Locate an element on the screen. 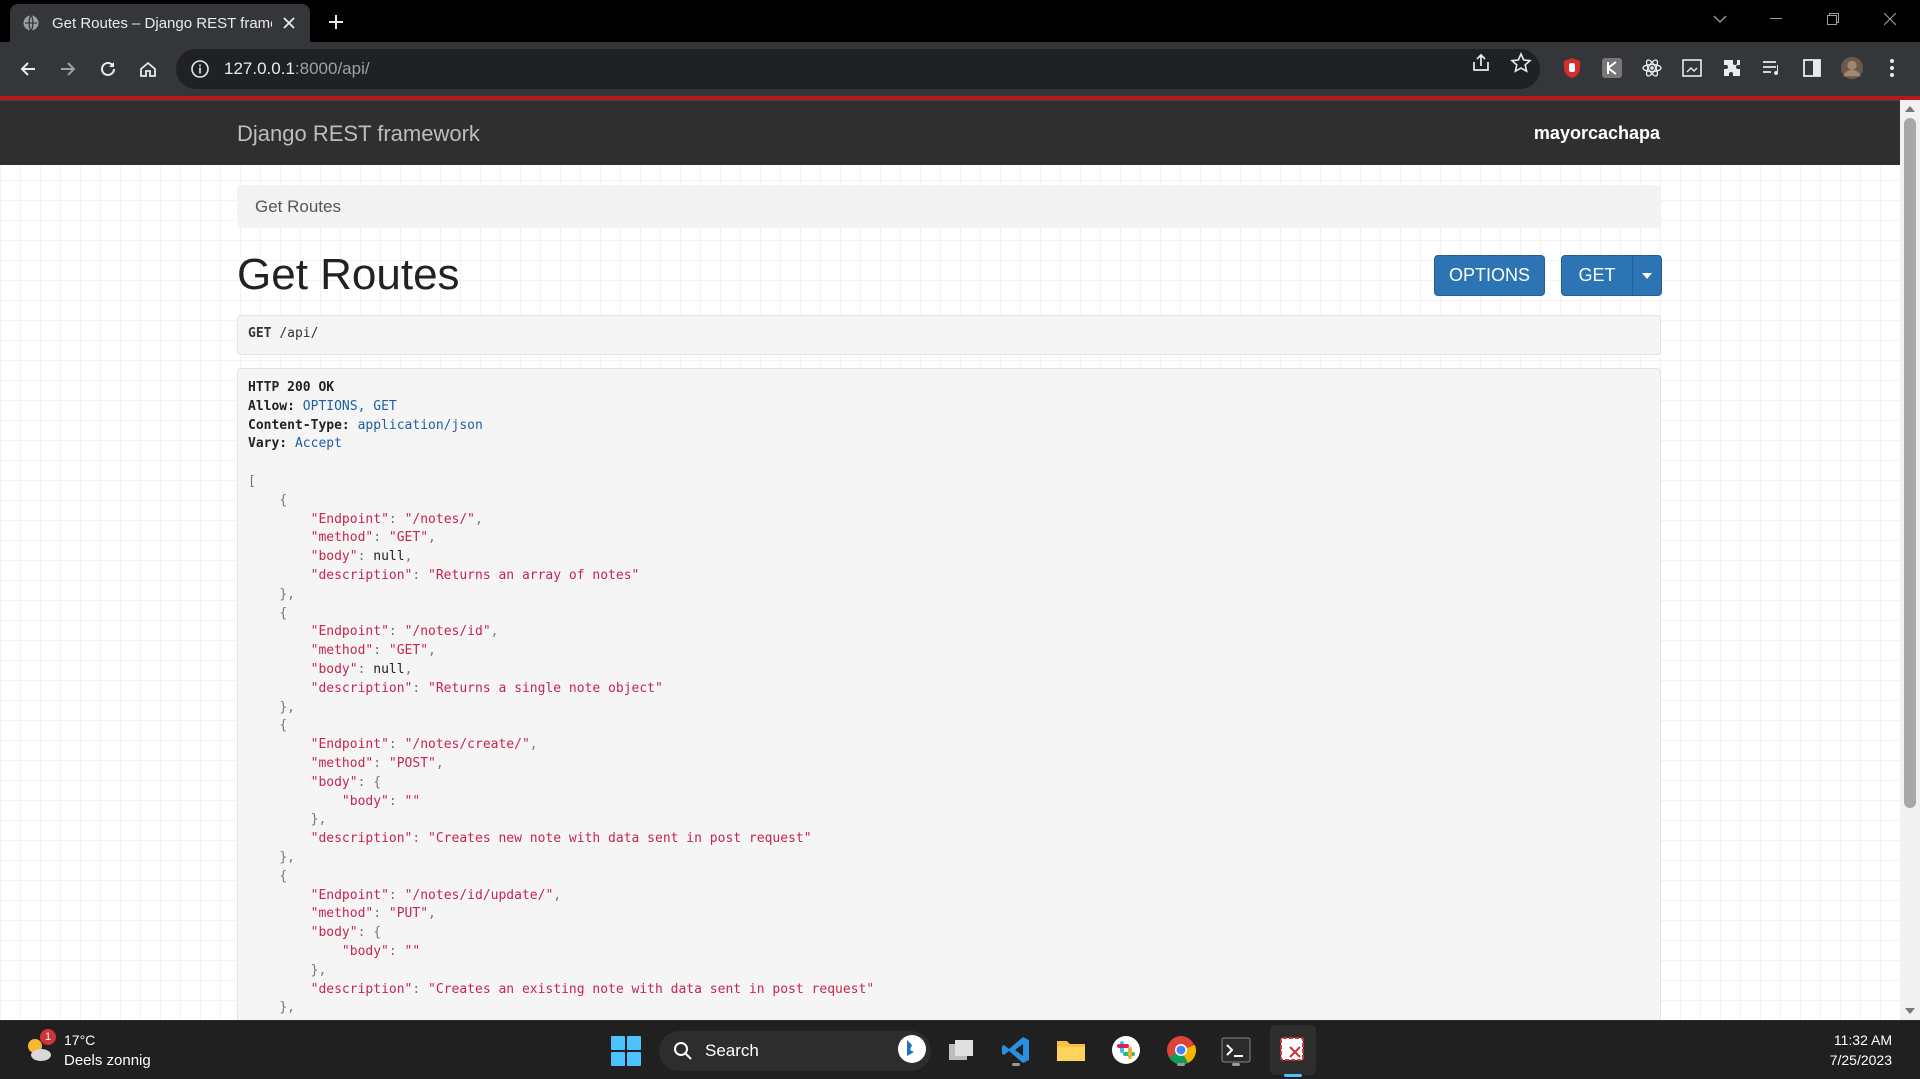 The height and width of the screenshot is (1079, 1920). forward-button is located at coordinates (68, 69).